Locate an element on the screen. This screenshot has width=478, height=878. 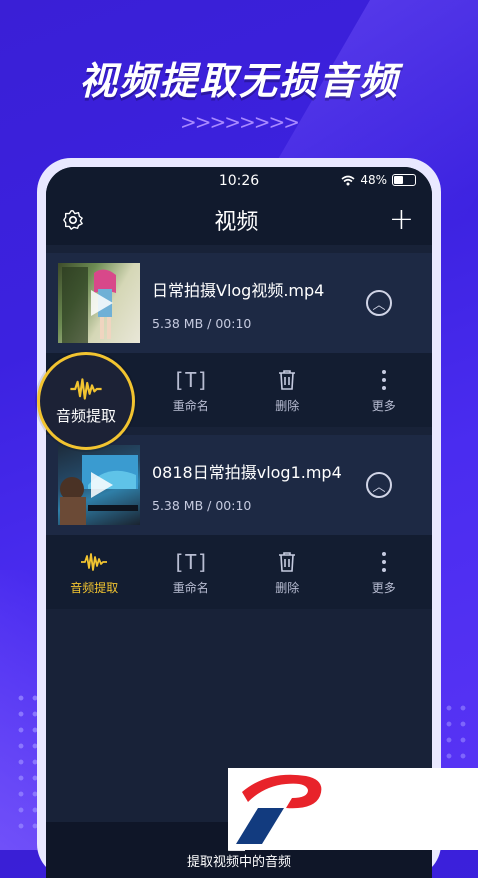
video-file-name: 日常拍摄Vlog视频.mp4 is located at coordinates (238, 290).